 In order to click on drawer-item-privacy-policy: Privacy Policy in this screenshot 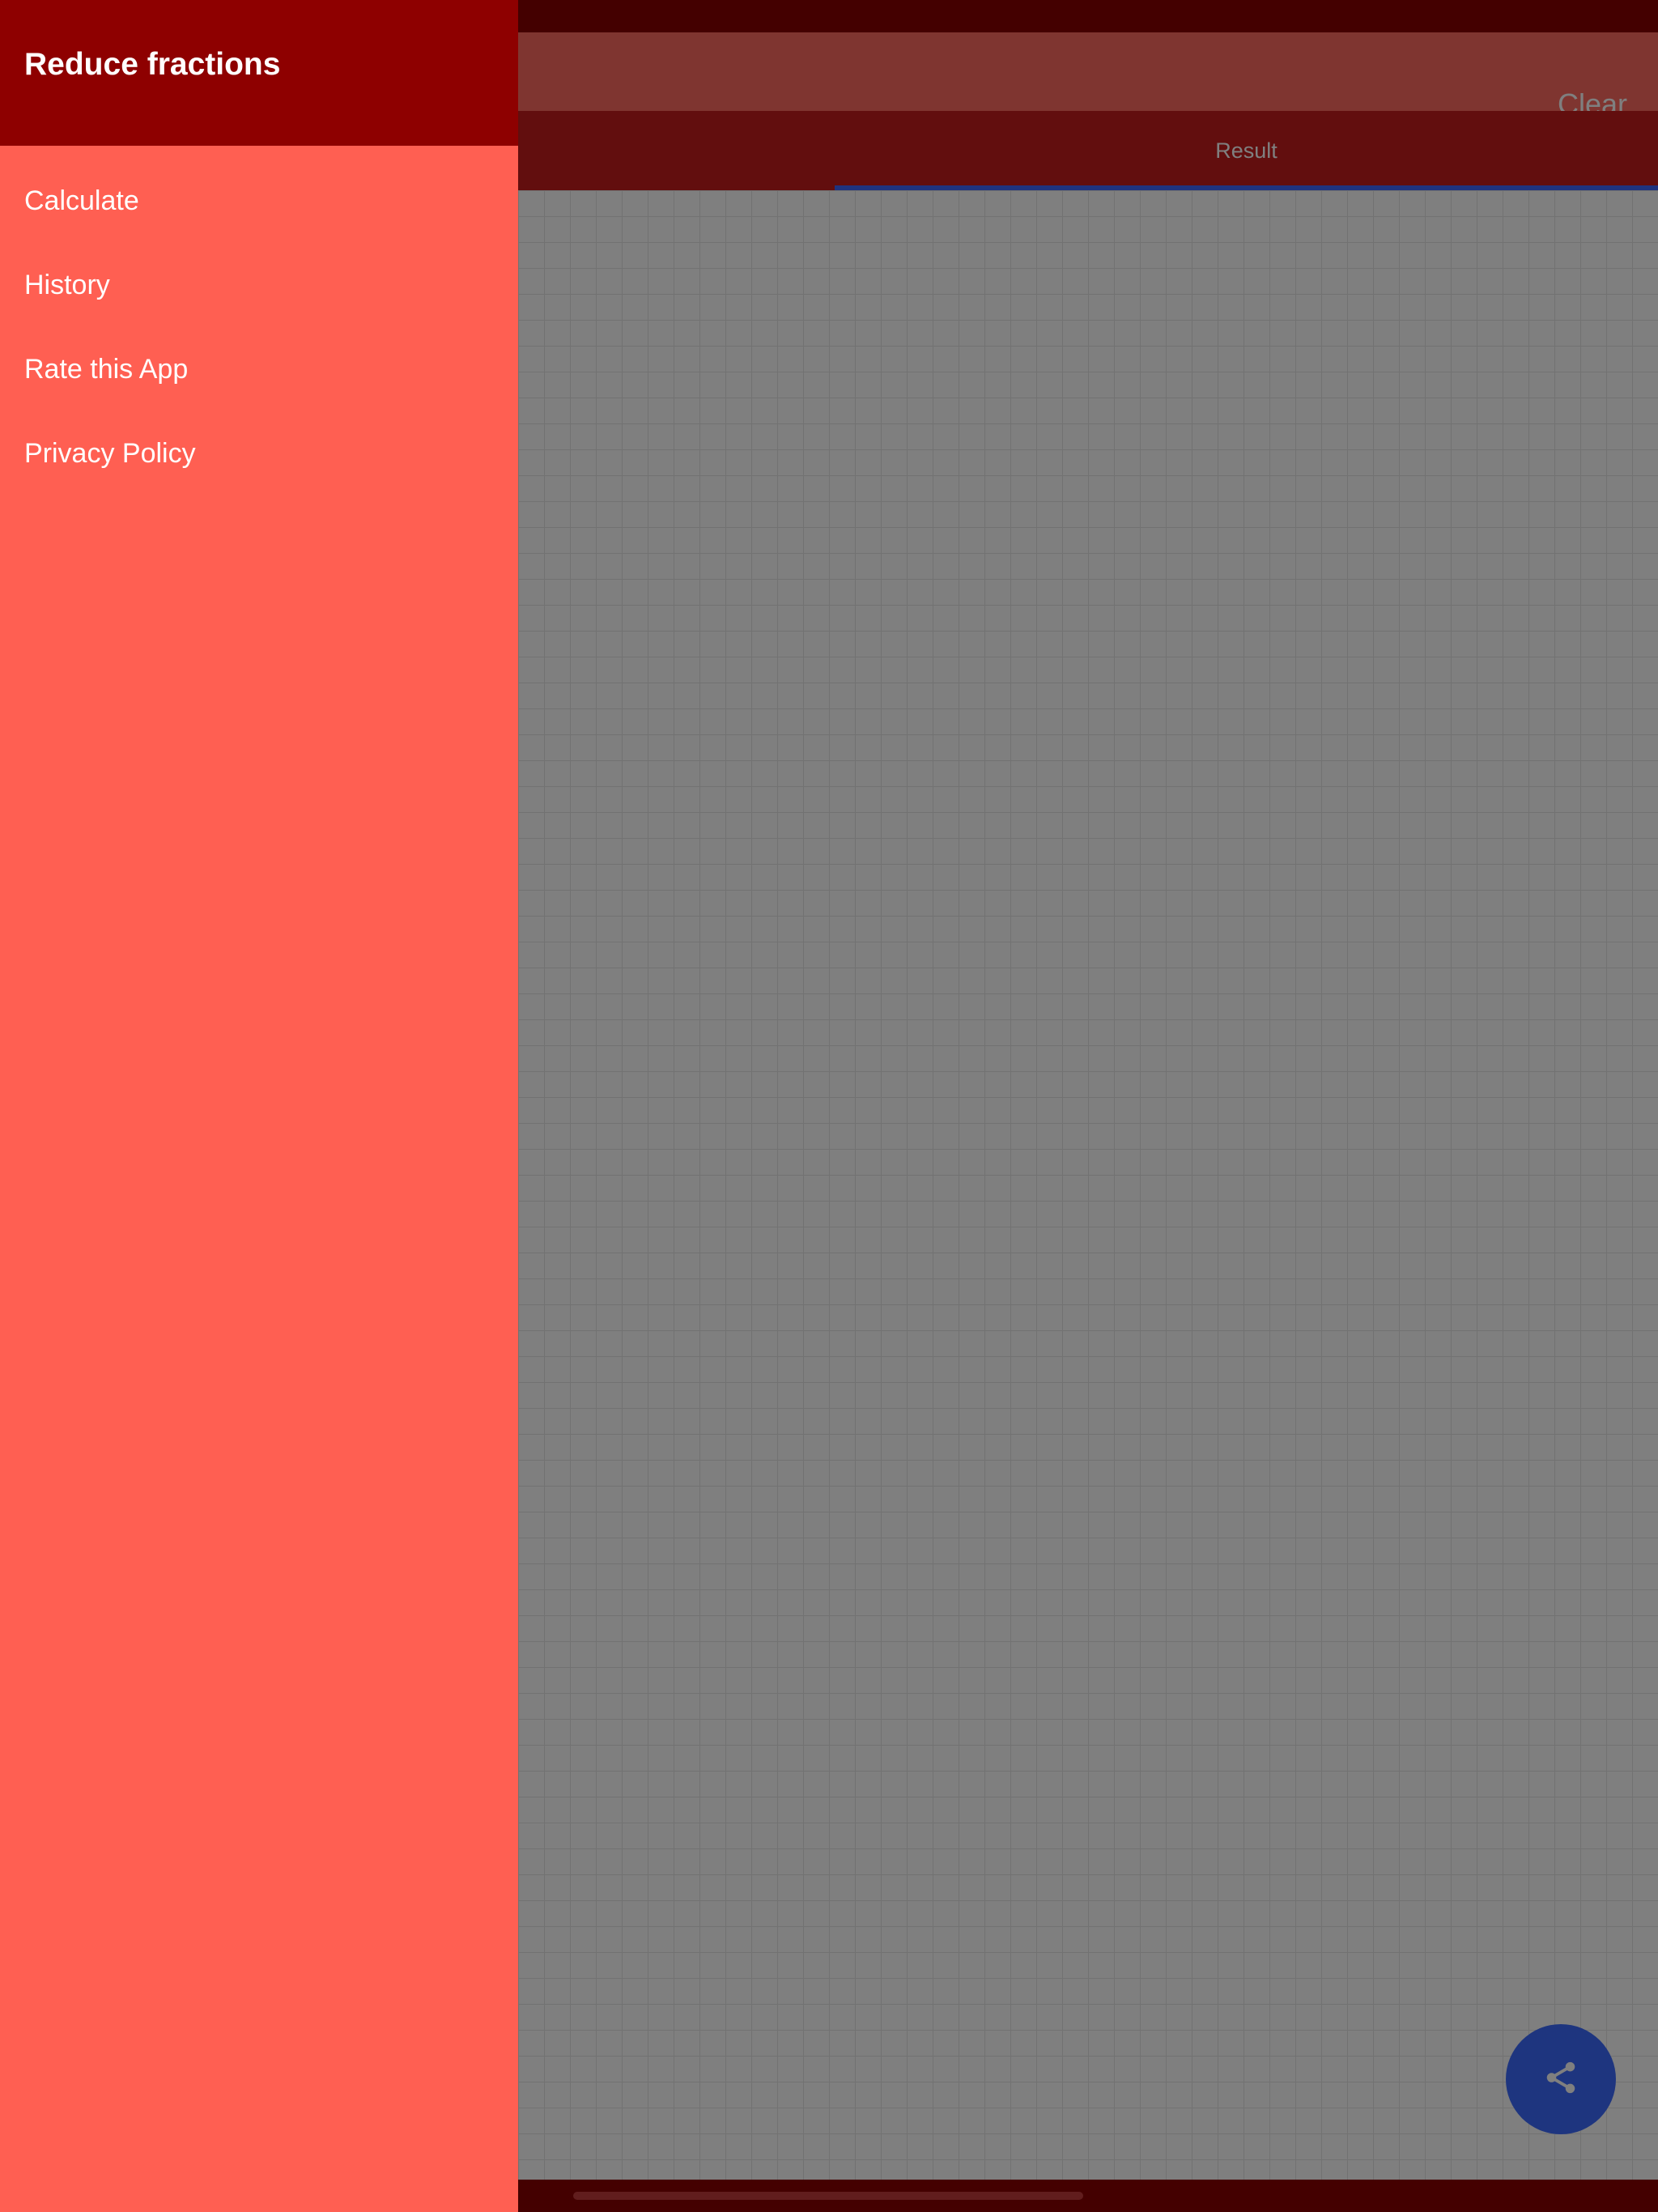, I will do `click(259, 454)`.